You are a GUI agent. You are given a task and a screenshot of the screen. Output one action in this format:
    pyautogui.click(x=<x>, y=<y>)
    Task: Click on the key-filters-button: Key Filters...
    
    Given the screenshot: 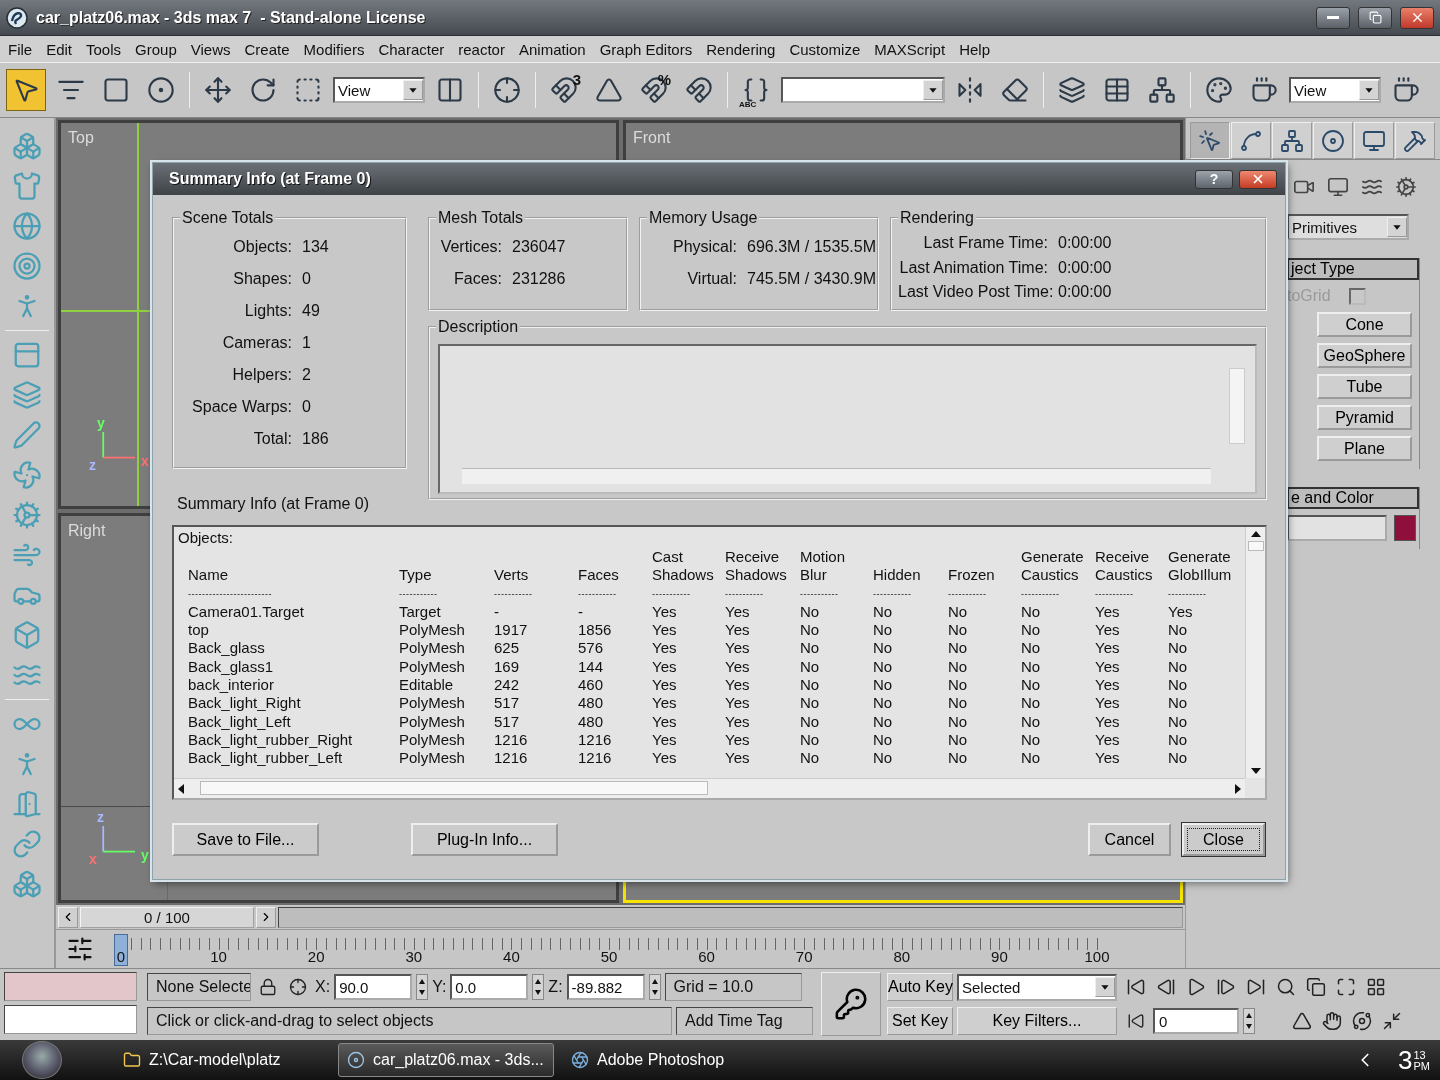 What is the action you would take?
    pyautogui.click(x=1037, y=1021)
    